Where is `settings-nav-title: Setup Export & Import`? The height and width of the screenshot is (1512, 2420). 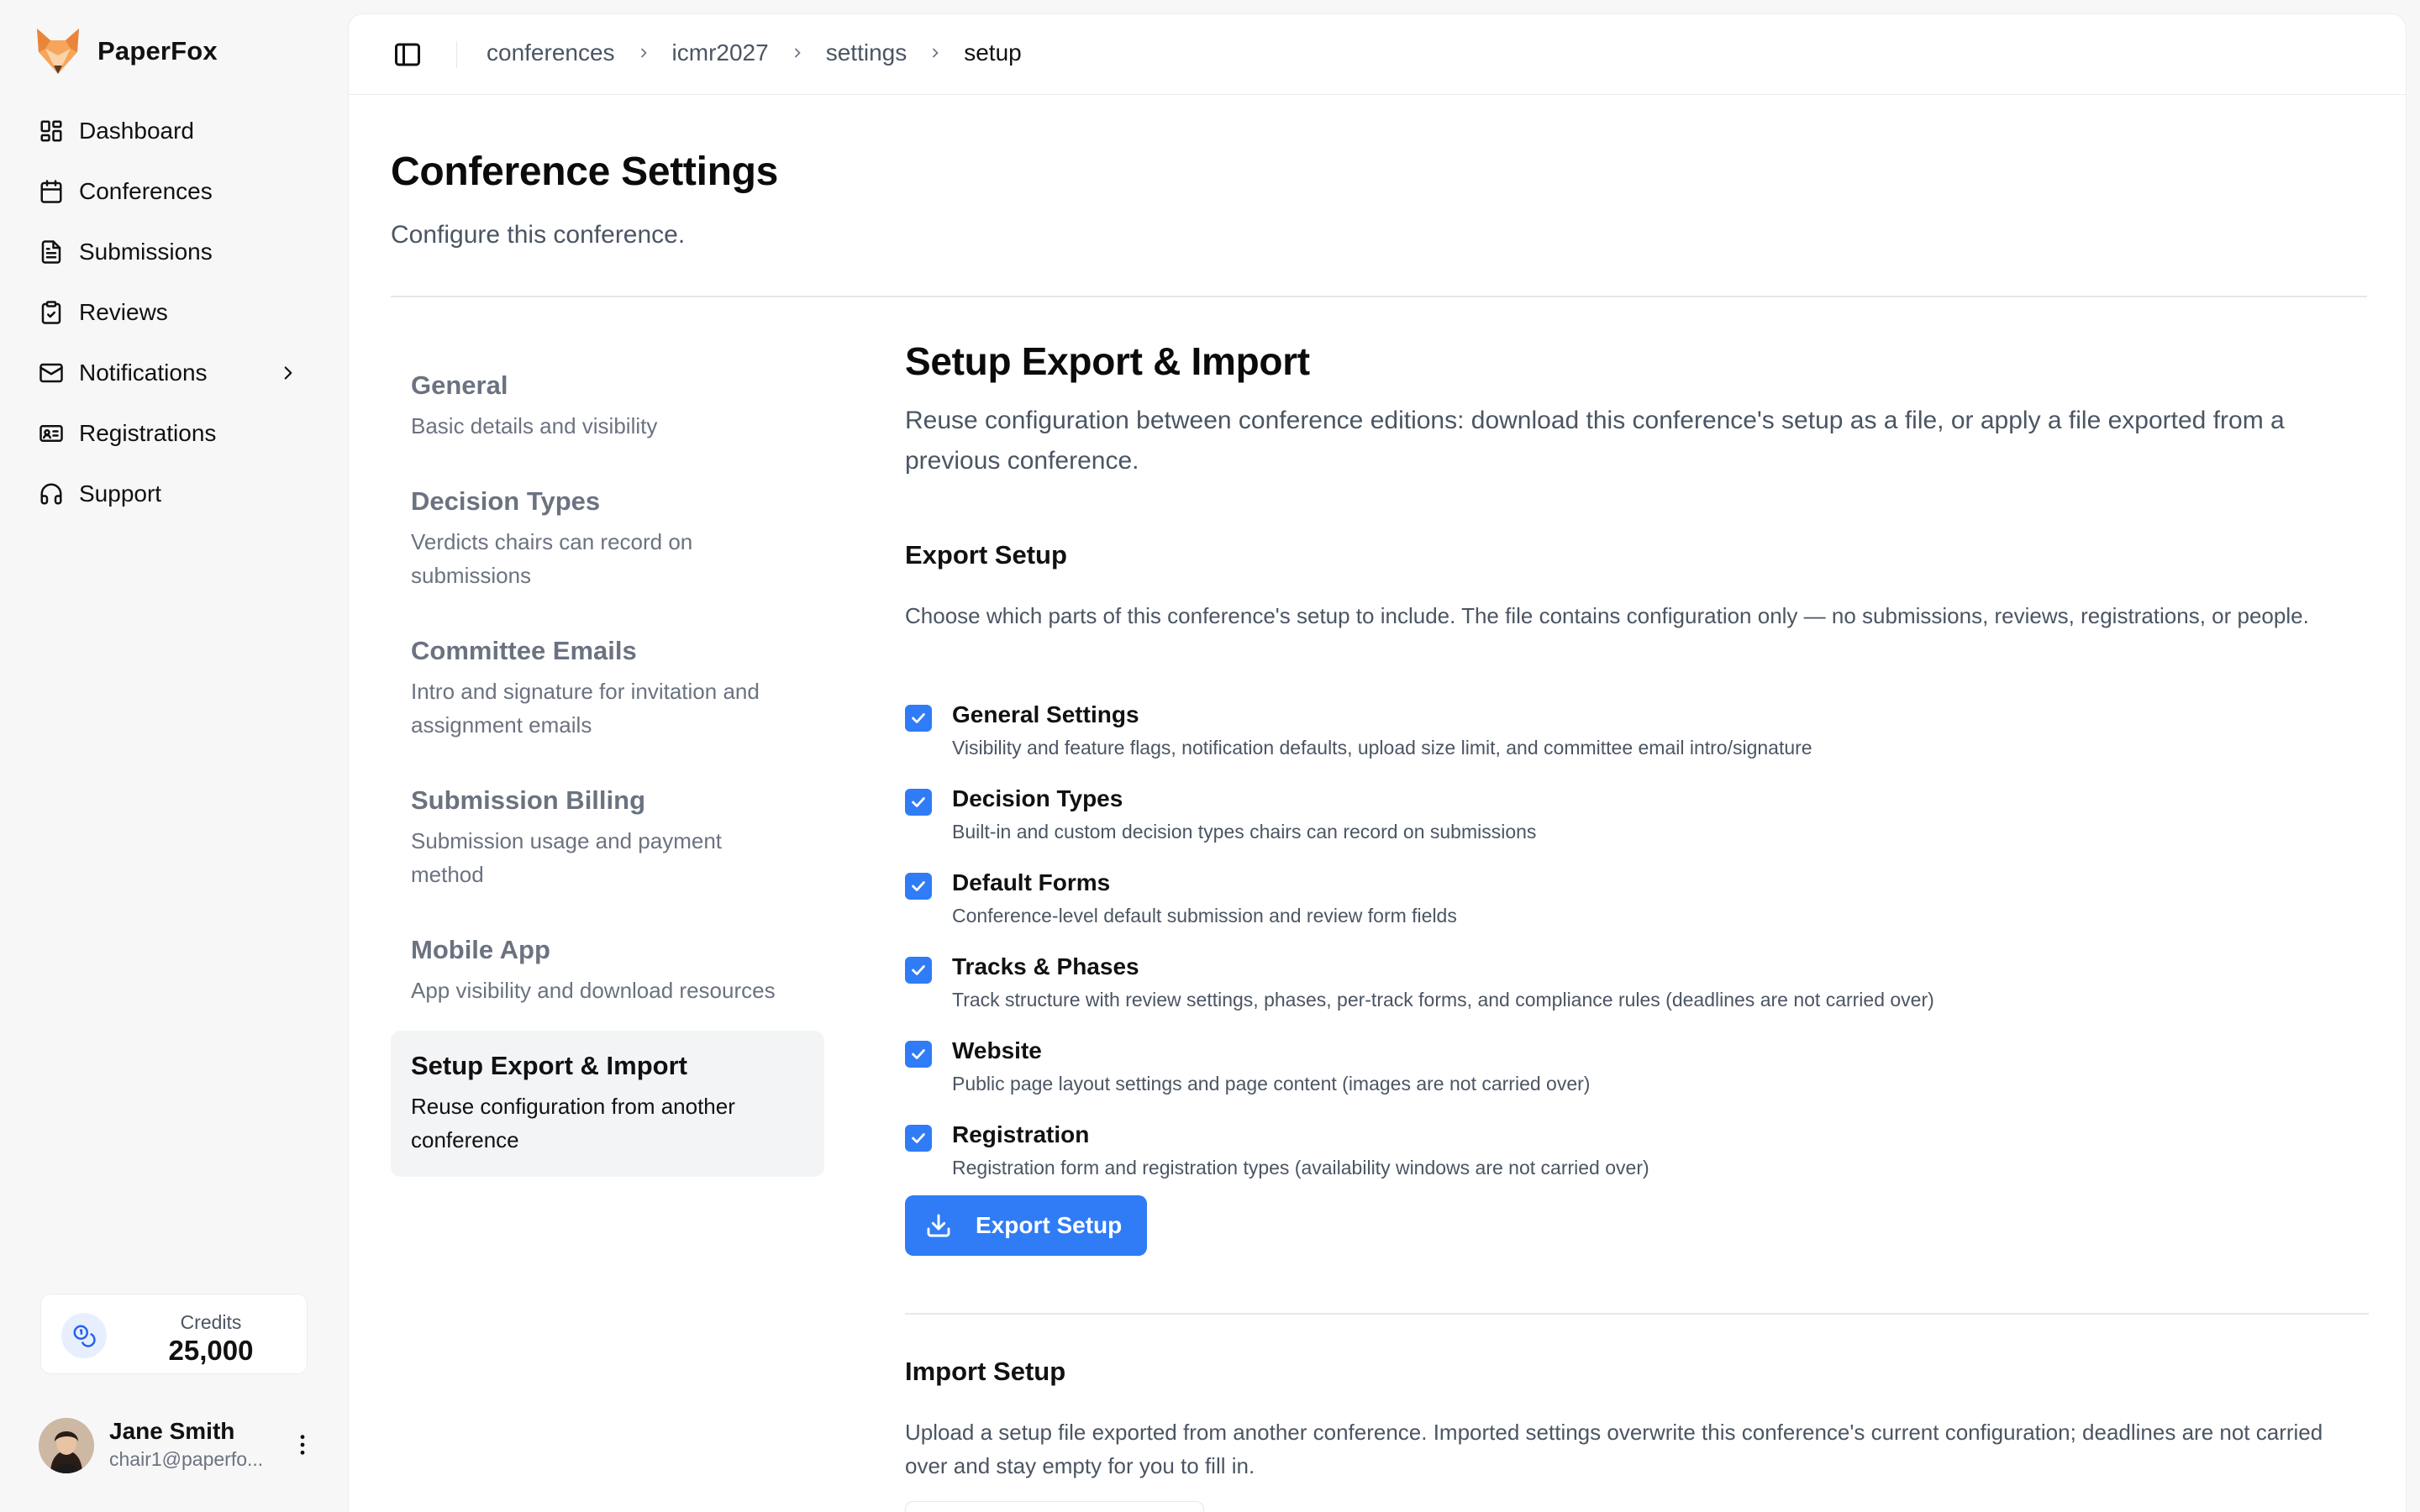
settings-nav-title: Setup Export & Import is located at coordinates (549, 1065).